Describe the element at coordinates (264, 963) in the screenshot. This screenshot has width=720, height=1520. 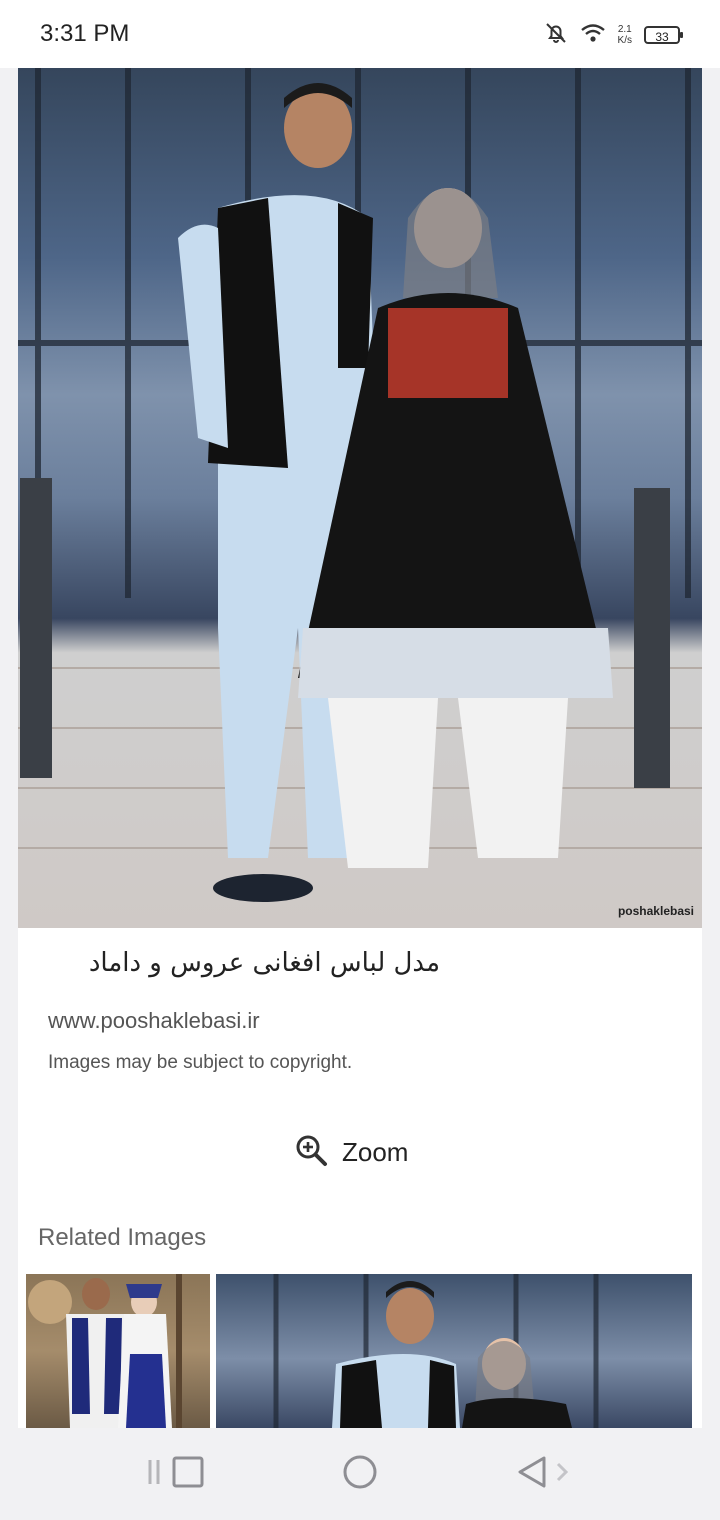
I see `image-title: مدل لباس افغانی عروس و داماد` at that location.